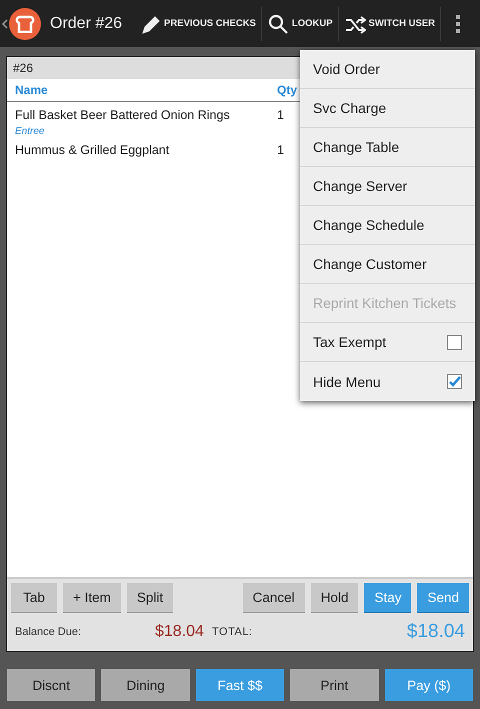  I want to click on action-button: + Item, so click(92, 598).